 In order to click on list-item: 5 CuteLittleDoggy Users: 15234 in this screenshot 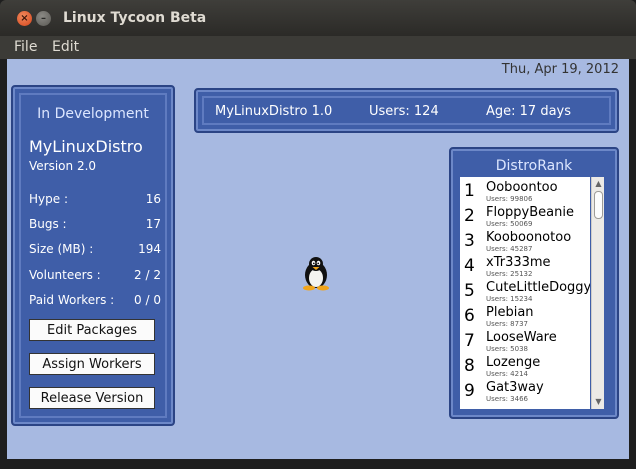, I will do `click(525, 291)`.